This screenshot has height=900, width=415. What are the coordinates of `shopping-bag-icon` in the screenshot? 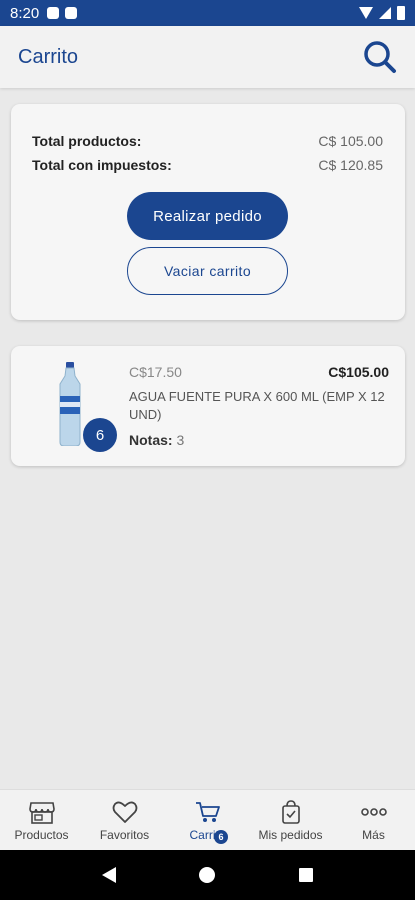 It's located at (290, 811).